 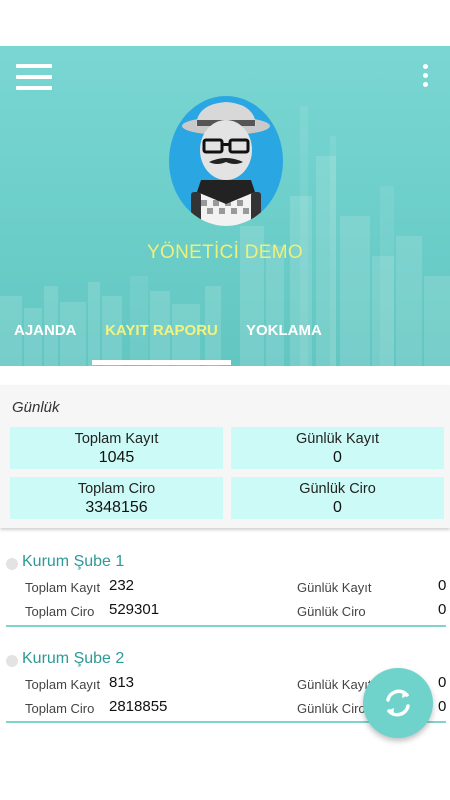 I want to click on stat-value: 3348156, so click(x=116, y=507).